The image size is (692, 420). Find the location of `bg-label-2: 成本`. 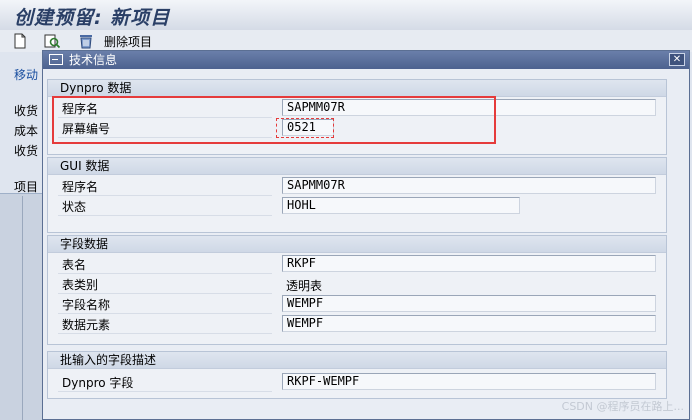

bg-label-2: 成本 is located at coordinates (26, 131).